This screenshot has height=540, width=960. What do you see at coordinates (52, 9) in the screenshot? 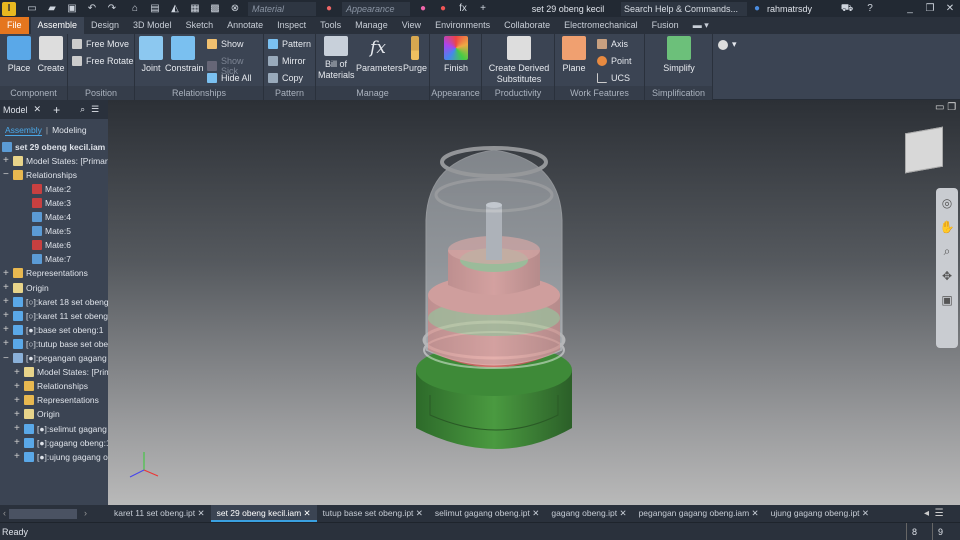
I see `open-icon: ▰` at bounding box center [52, 9].